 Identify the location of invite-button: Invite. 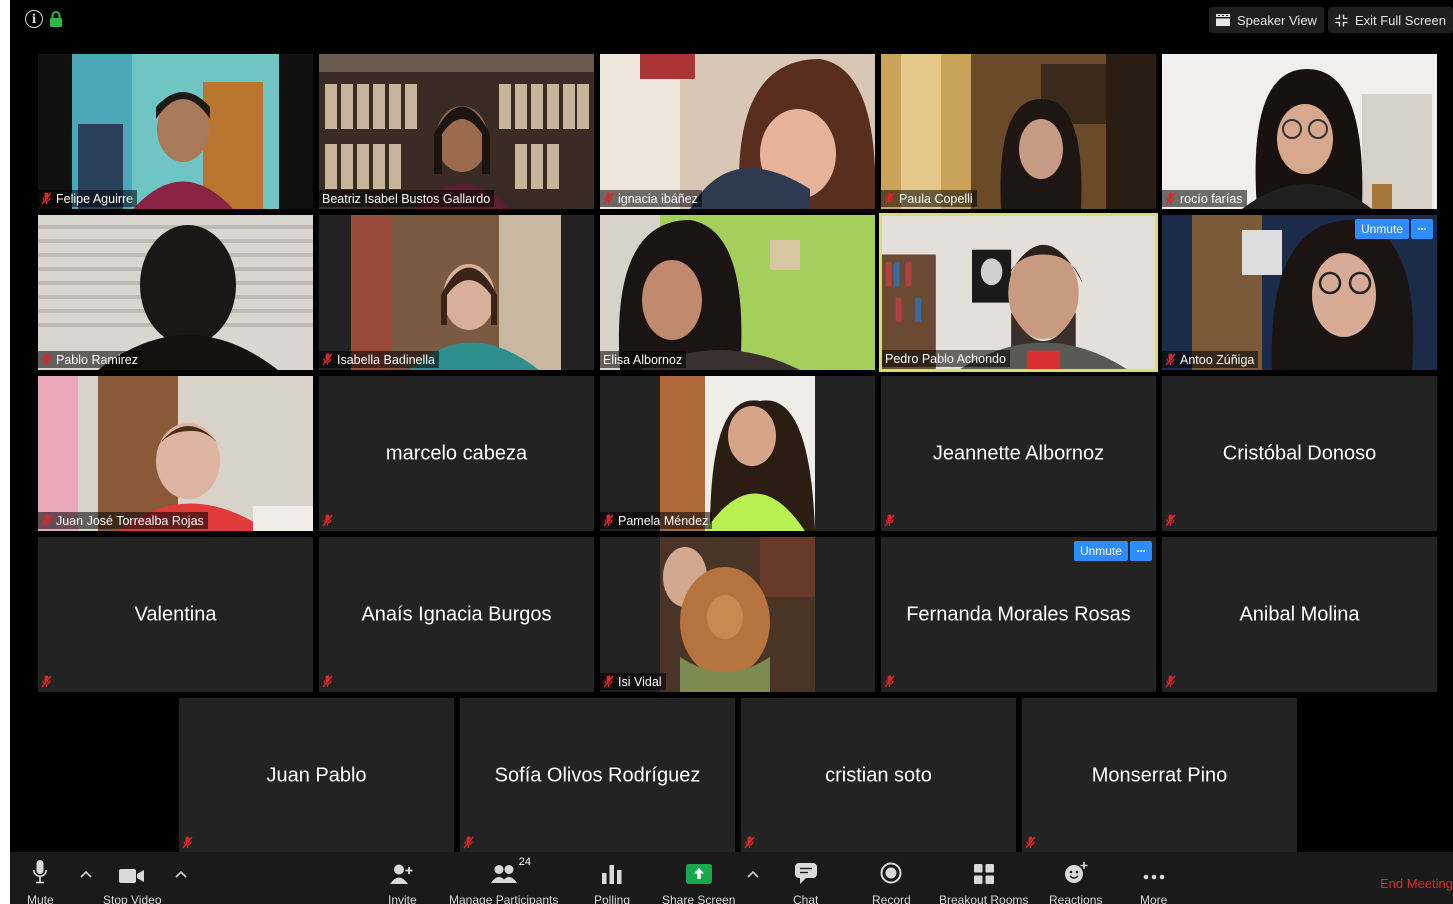
(402, 881).